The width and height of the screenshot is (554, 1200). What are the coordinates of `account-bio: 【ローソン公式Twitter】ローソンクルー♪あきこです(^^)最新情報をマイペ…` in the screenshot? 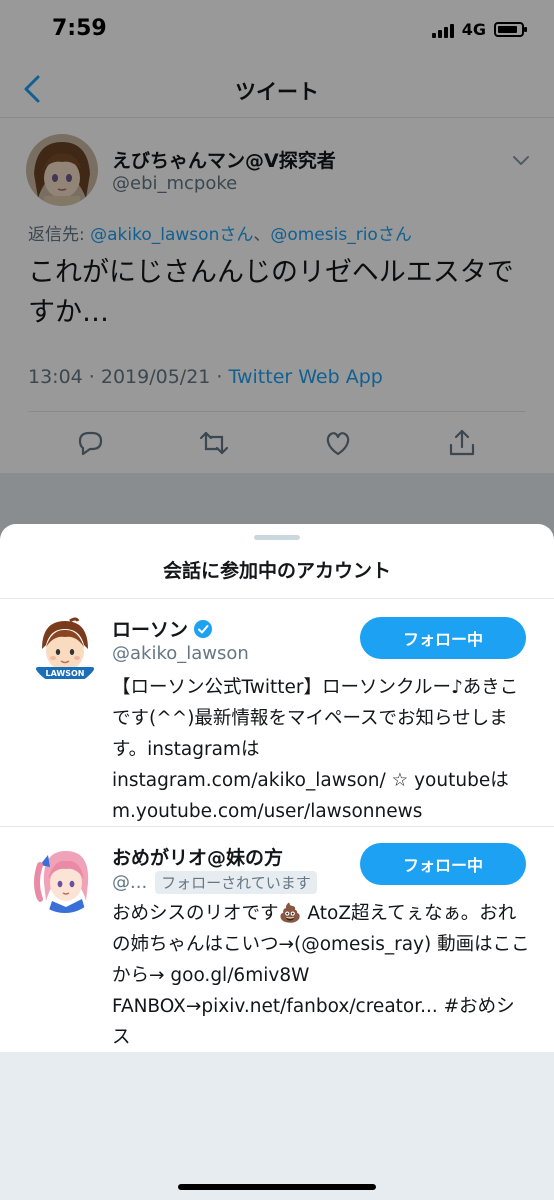 It's located at (315, 749).